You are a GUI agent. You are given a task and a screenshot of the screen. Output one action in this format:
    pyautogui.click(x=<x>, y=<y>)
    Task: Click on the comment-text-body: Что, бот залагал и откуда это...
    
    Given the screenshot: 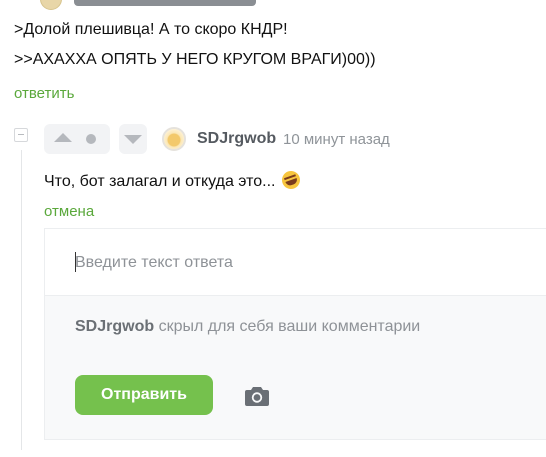 What is the action you would take?
    pyautogui.click(x=160, y=181)
    